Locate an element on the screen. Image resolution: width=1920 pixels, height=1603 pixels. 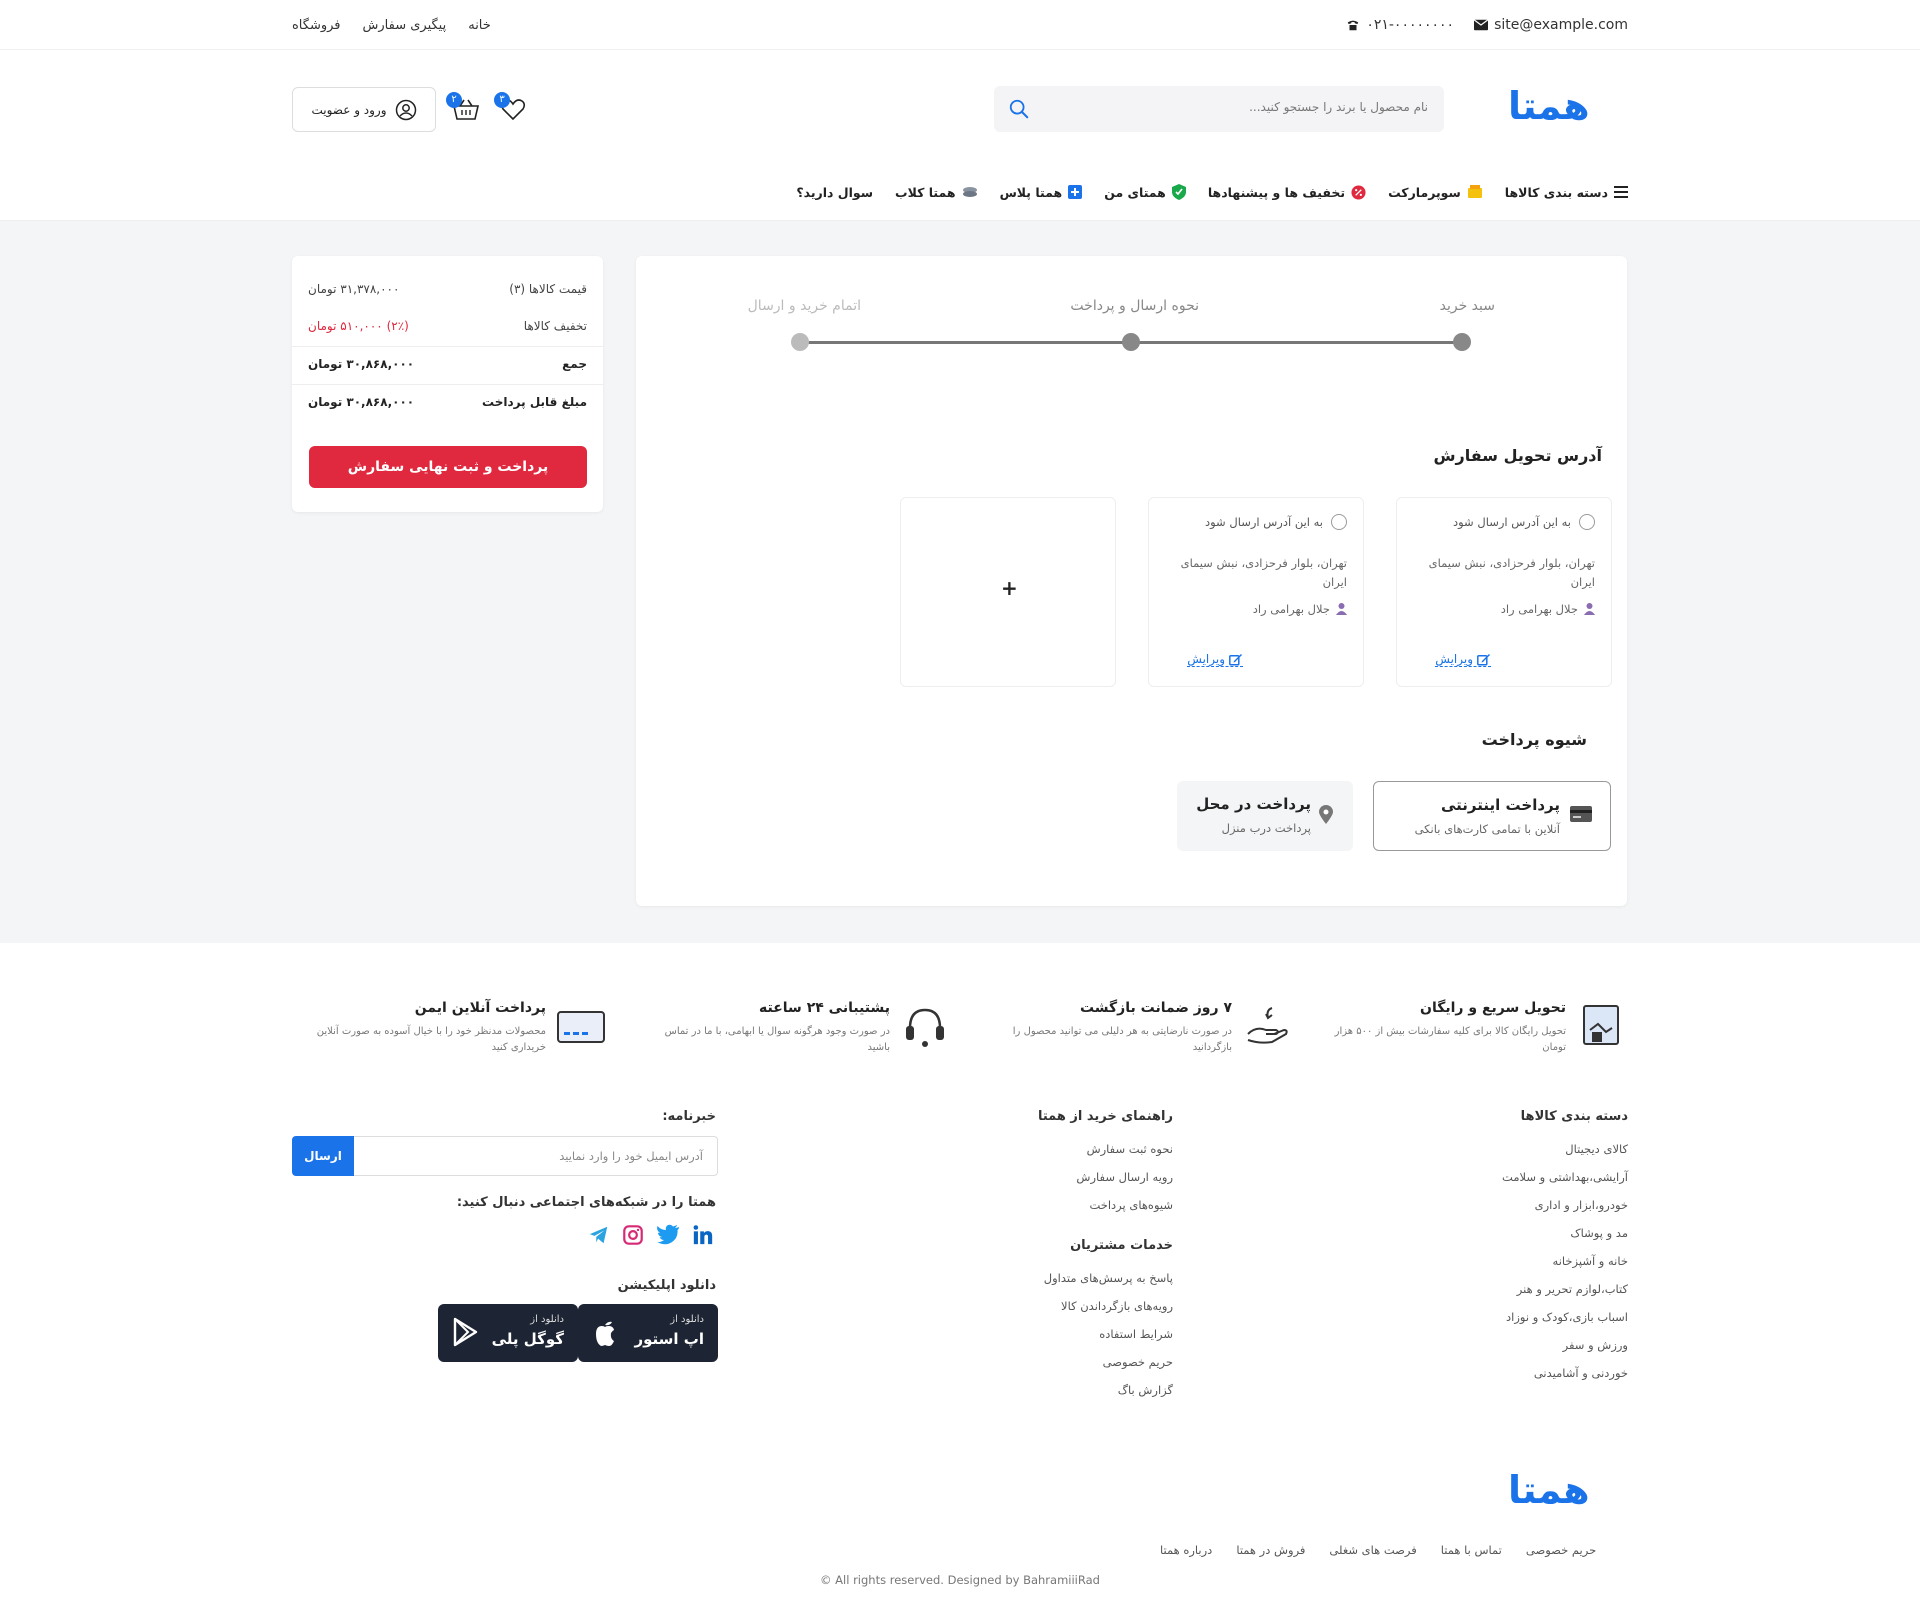
user-icon is located at coordinates (1341, 609).